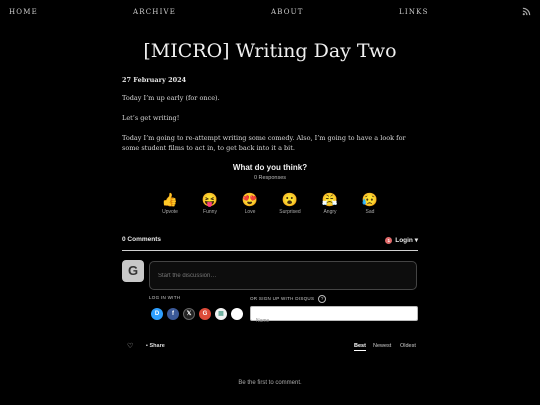  I want to click on name-field, so click(334, 317).